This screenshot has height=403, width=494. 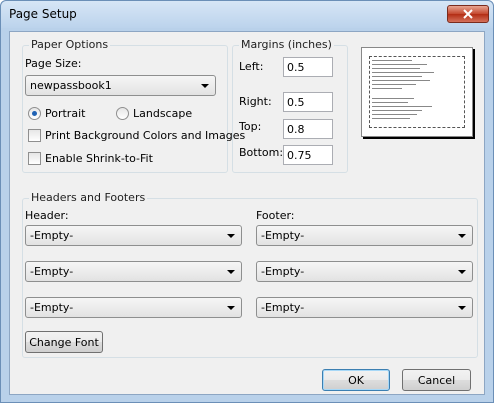 What do you see at coordinates (163, 113) in the screenshot?
I see `landscape-label: Landscape` at bounding box center [163, 113].